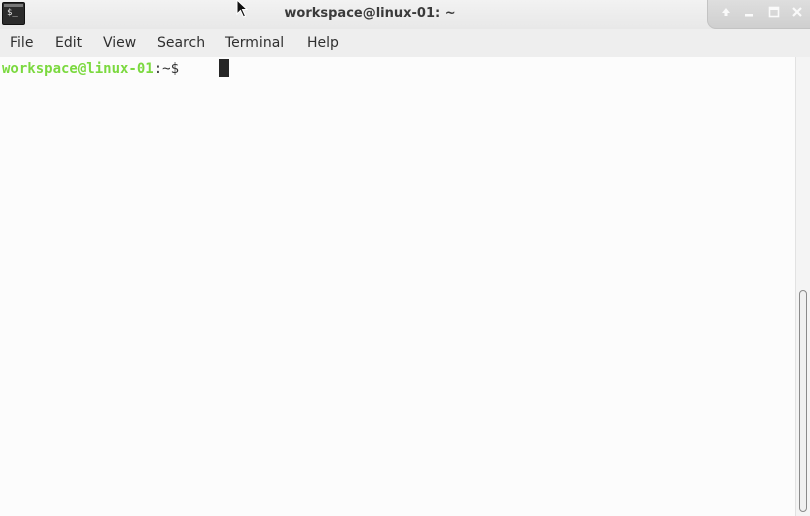 The height and width of the screenshot is (516, 810). Describe the element at coordinates (254, 43) in the screenshot. I see `menu-terminal: Terminal` at that location.